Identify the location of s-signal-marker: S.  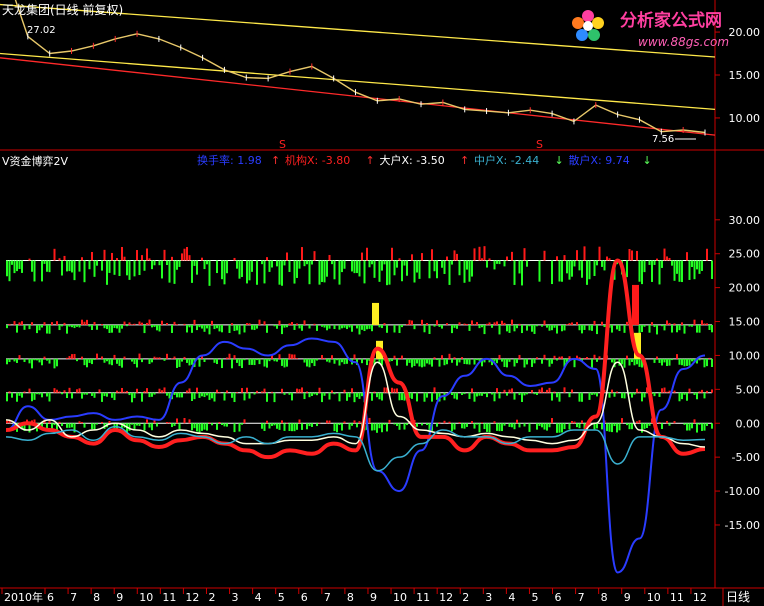
(539, 144).